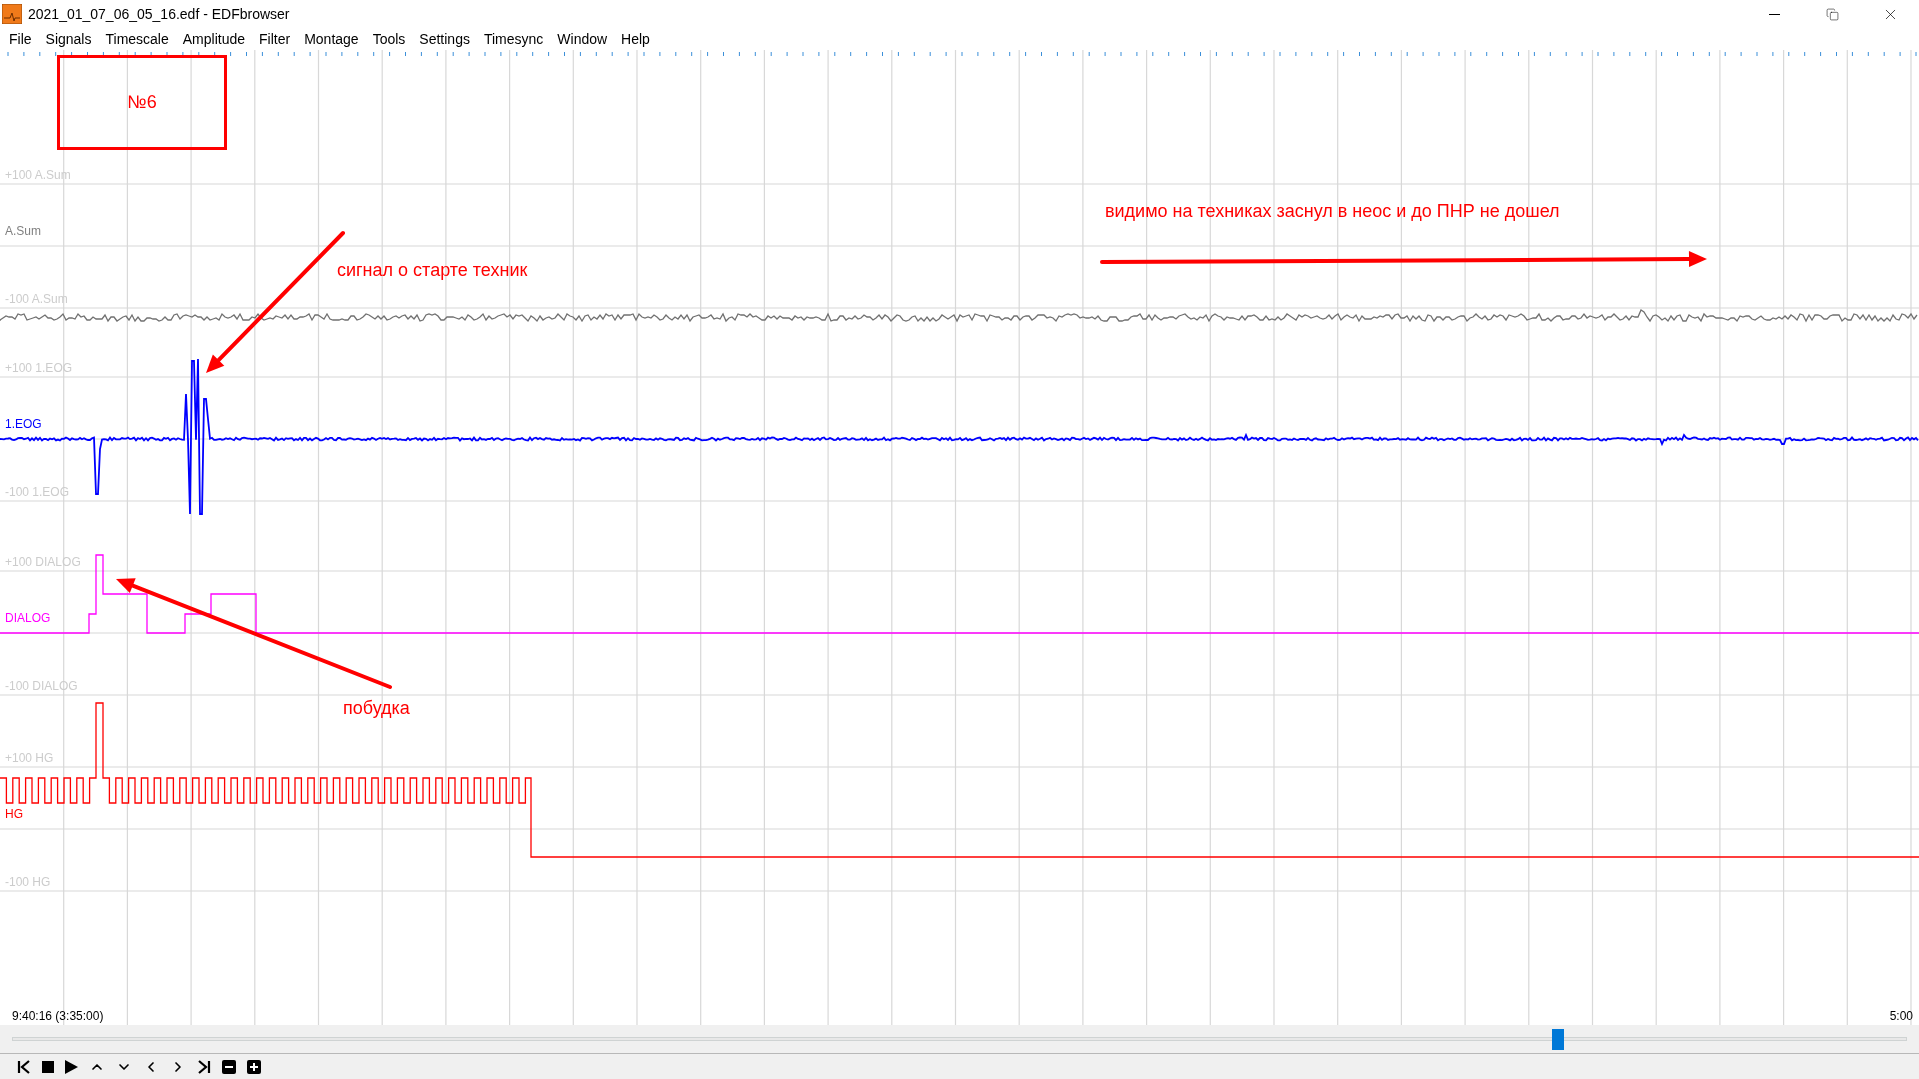 This screenshot has width=1919, height=1079. What do you see at coordinates (1774, 14) in the screenshot?
I see `minimize-icon` at bounding box center [1774, 14].